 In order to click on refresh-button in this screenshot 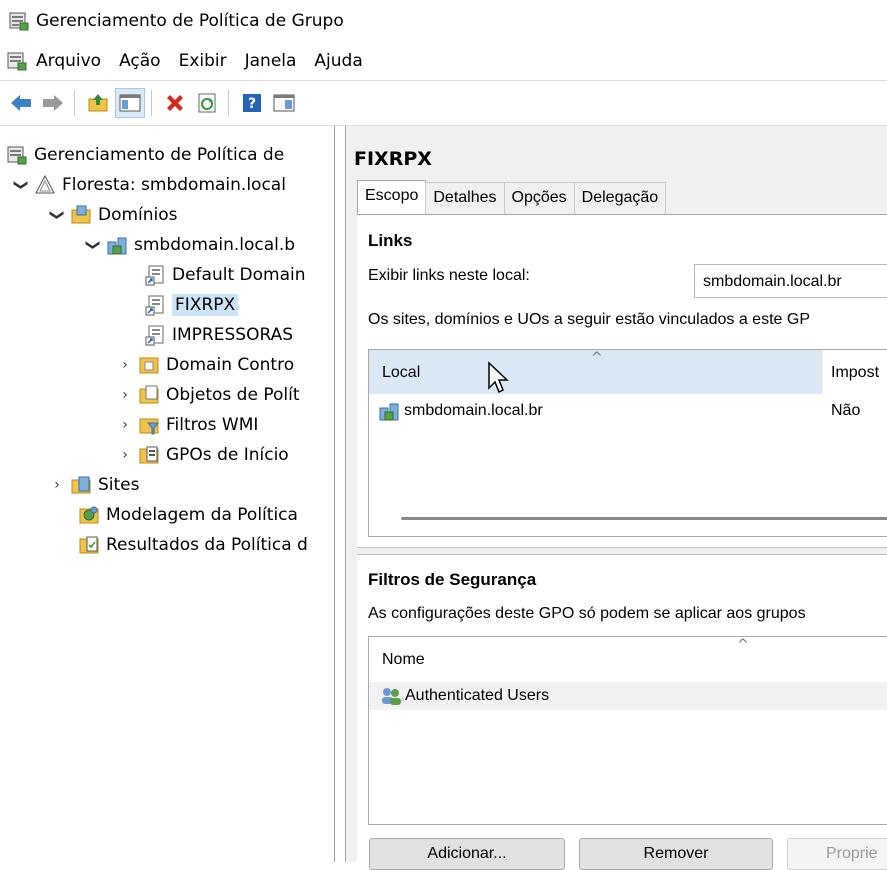, I will do `click(207, 103)`.